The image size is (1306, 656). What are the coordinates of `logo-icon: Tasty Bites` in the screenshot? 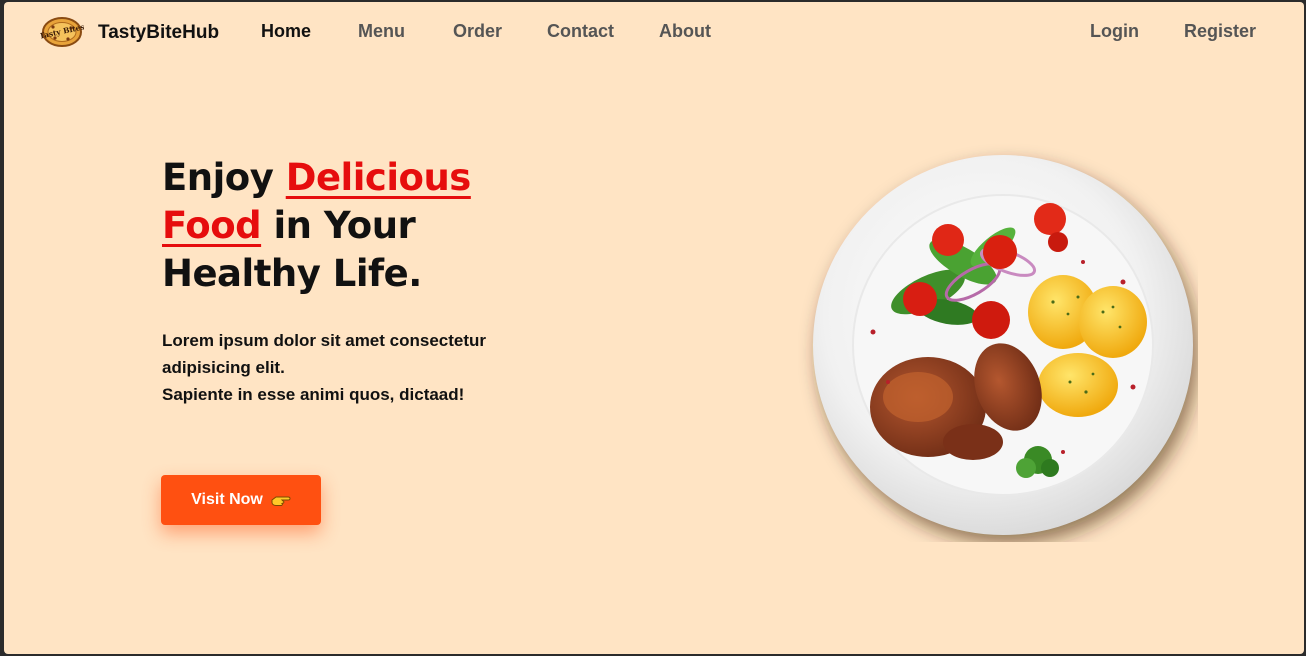 It's located at (61, 31).